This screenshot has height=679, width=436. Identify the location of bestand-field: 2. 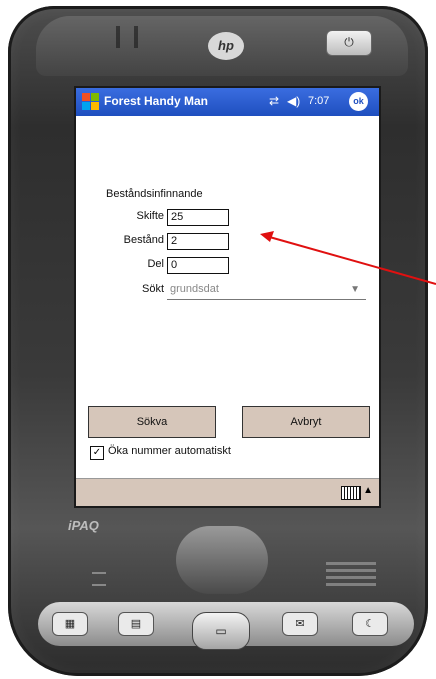
(198, 241).